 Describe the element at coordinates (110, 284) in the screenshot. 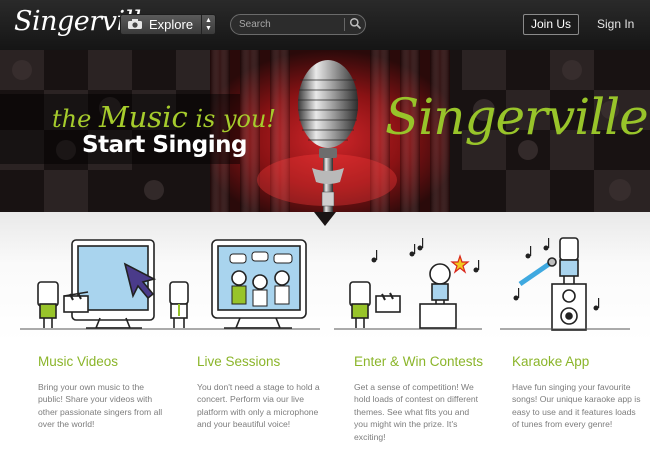

I see `music-videos-illustration` at that location.